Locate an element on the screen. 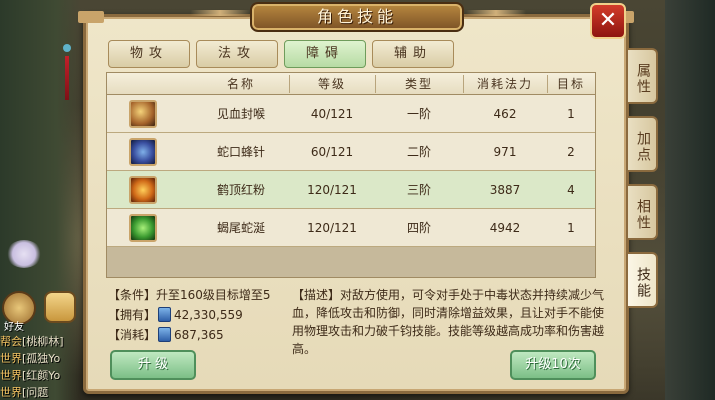  chat-text: [问题 is located at coordinates (35, 392).